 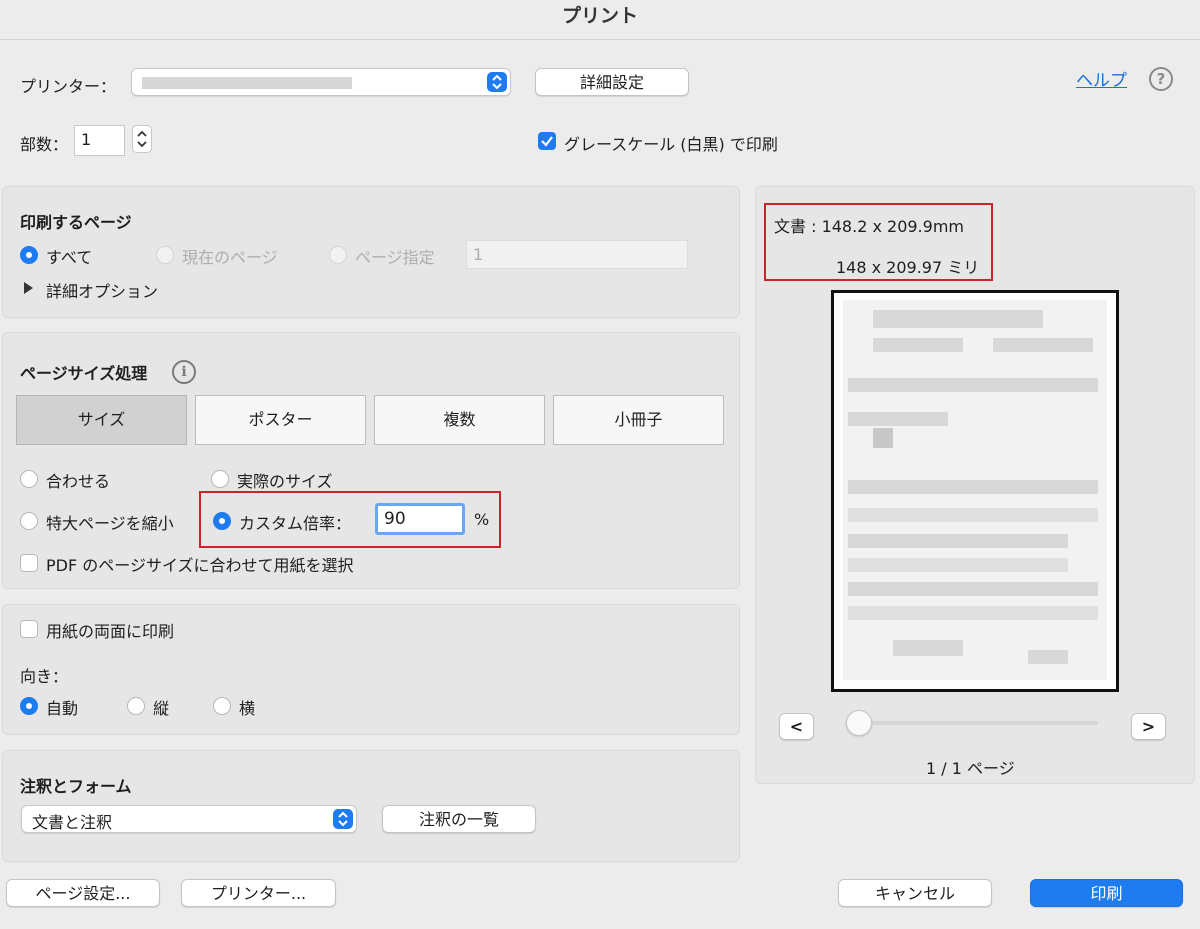 I want to click on printer-name-blurred, so click(x=247, y=83).